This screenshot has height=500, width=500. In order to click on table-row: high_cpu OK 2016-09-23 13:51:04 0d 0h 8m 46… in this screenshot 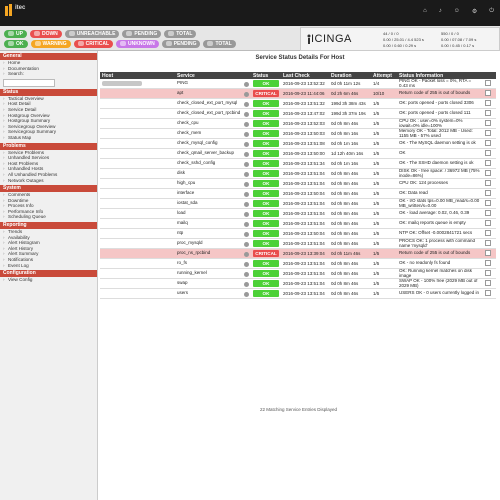, I will do `click(298, 183)`.